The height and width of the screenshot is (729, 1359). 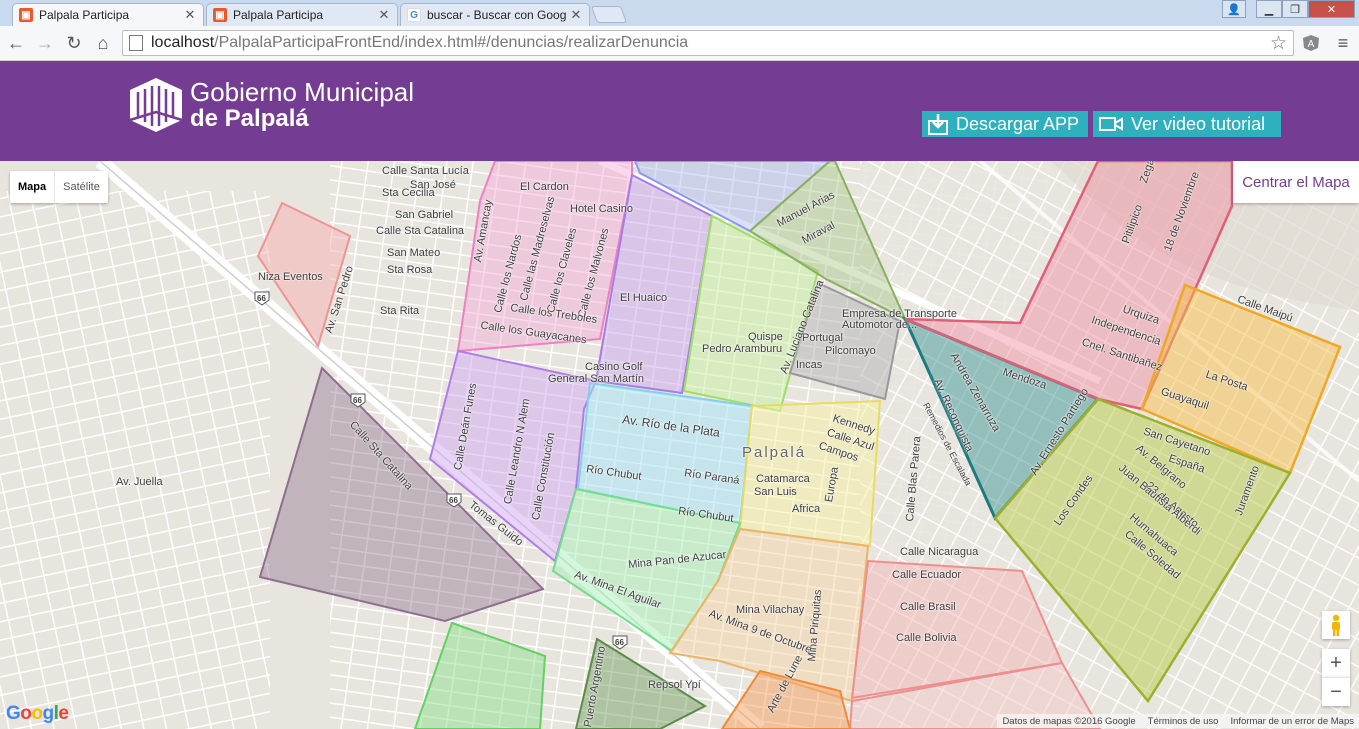 What do you see at coordinates (806, 509) in the screenshot?
I see `street-label: Africa` at bounding box center [806, 509].